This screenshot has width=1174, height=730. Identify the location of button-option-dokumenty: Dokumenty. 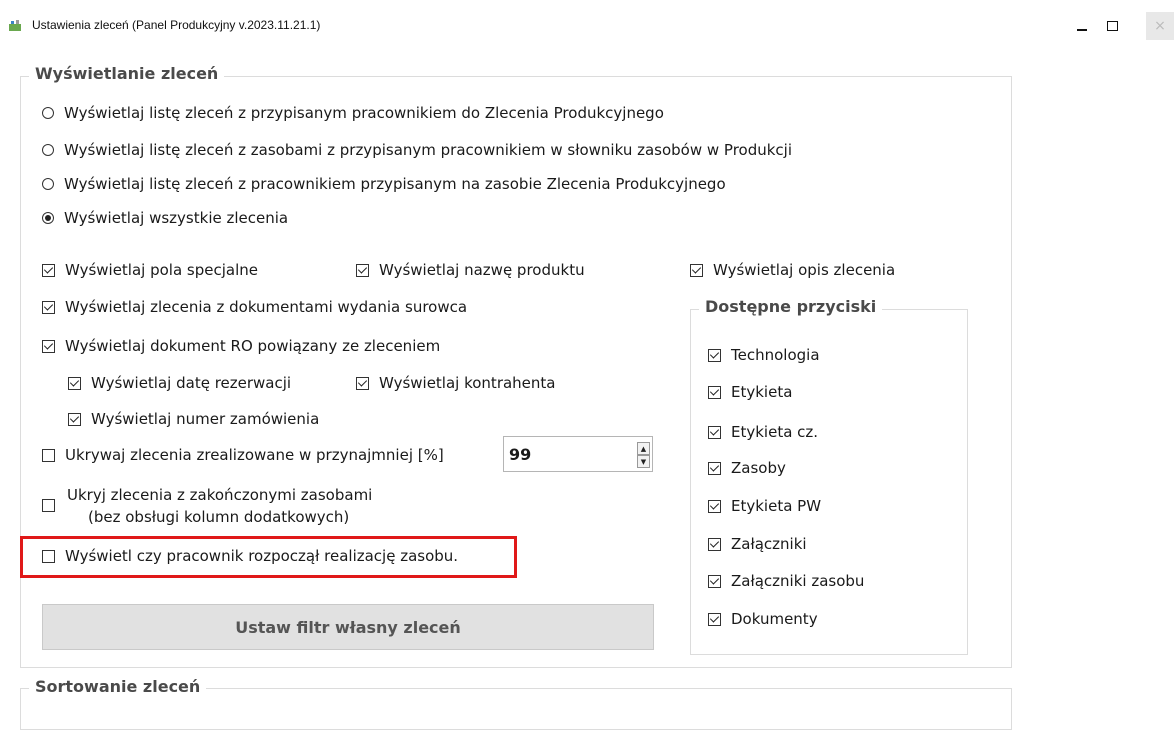
(763, 619).